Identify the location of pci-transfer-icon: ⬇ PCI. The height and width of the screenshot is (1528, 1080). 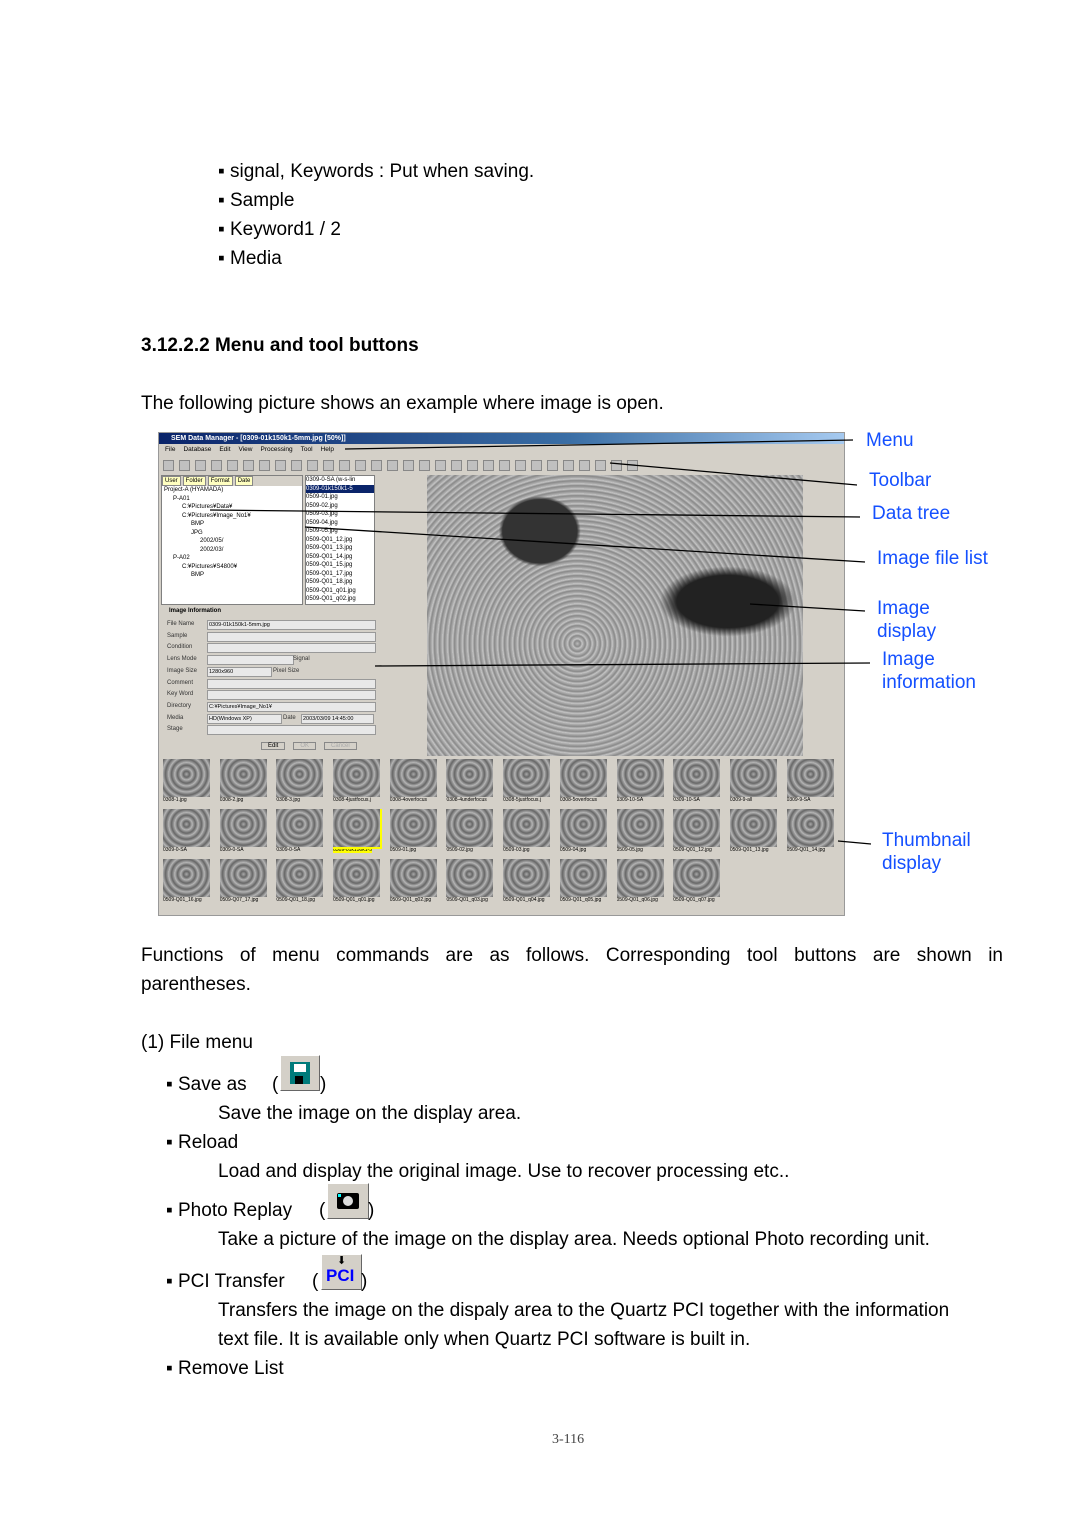
(341, 1272).